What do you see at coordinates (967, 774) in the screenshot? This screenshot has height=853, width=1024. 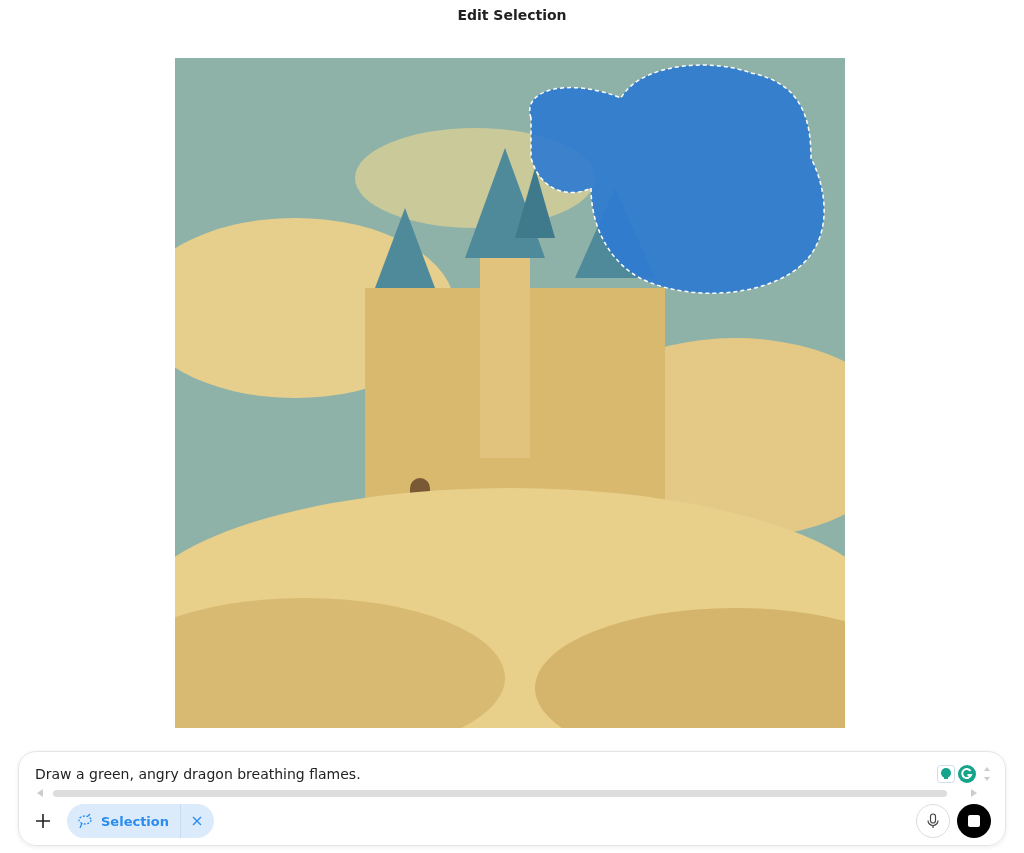 I see `grammar-icon` at bounding box center [967, 774].